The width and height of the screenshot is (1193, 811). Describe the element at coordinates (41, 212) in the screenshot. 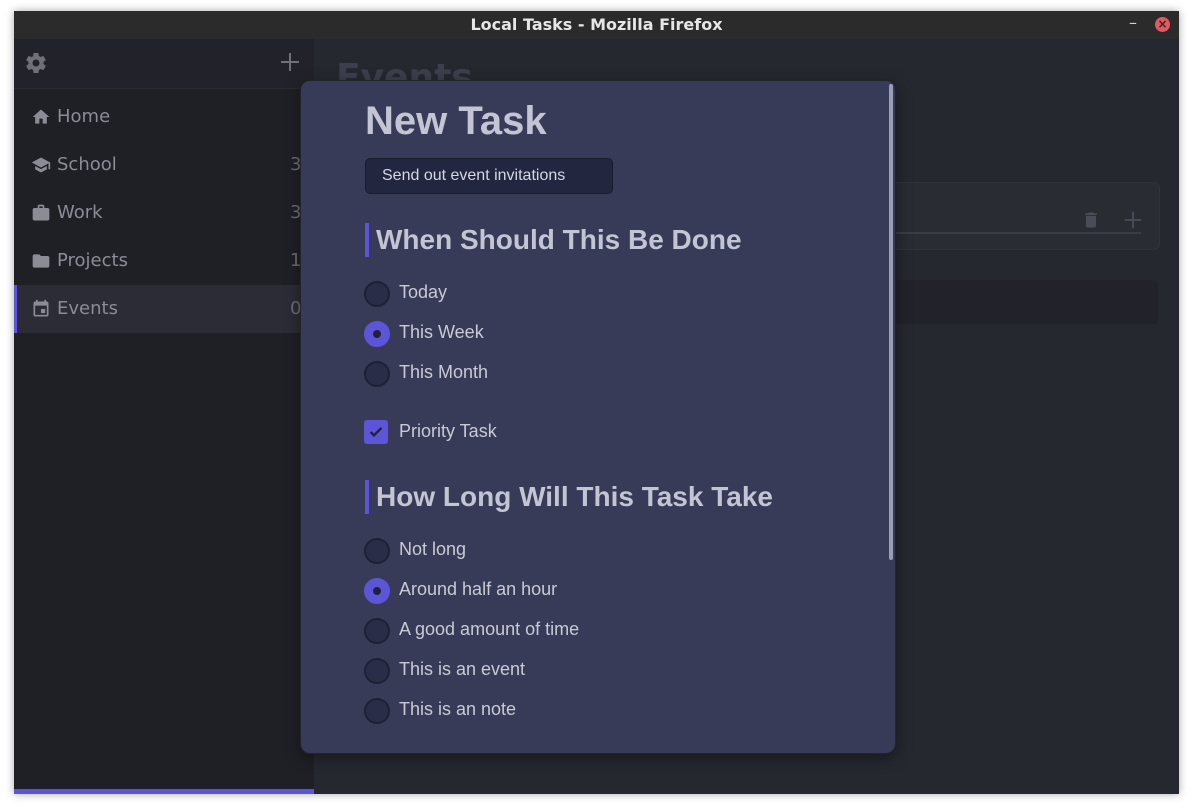

I see `briefcase-icon` at that location.